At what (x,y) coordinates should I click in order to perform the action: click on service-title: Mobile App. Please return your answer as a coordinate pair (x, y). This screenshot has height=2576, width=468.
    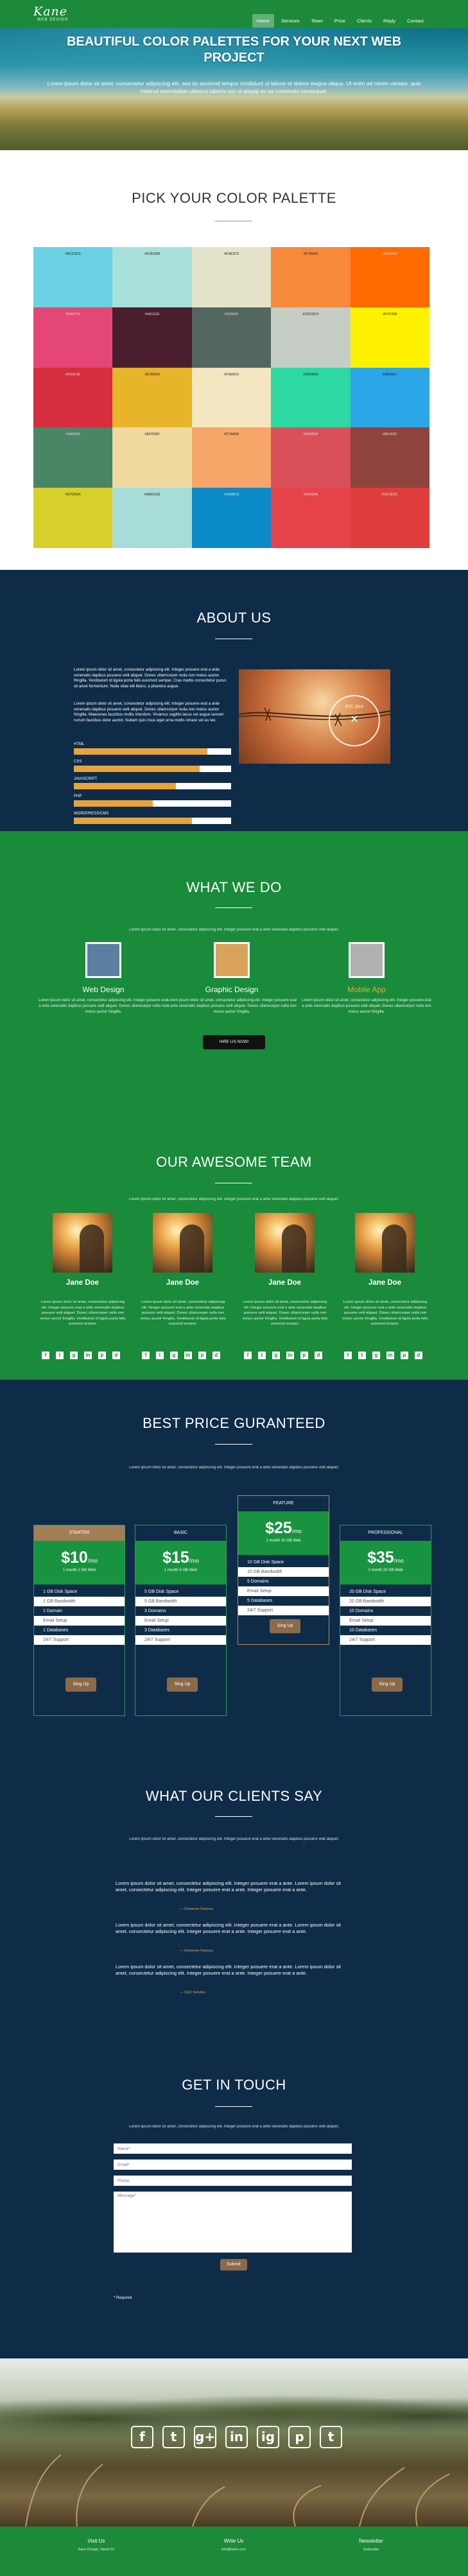
    Looking at the image, I should click on (366, 989).